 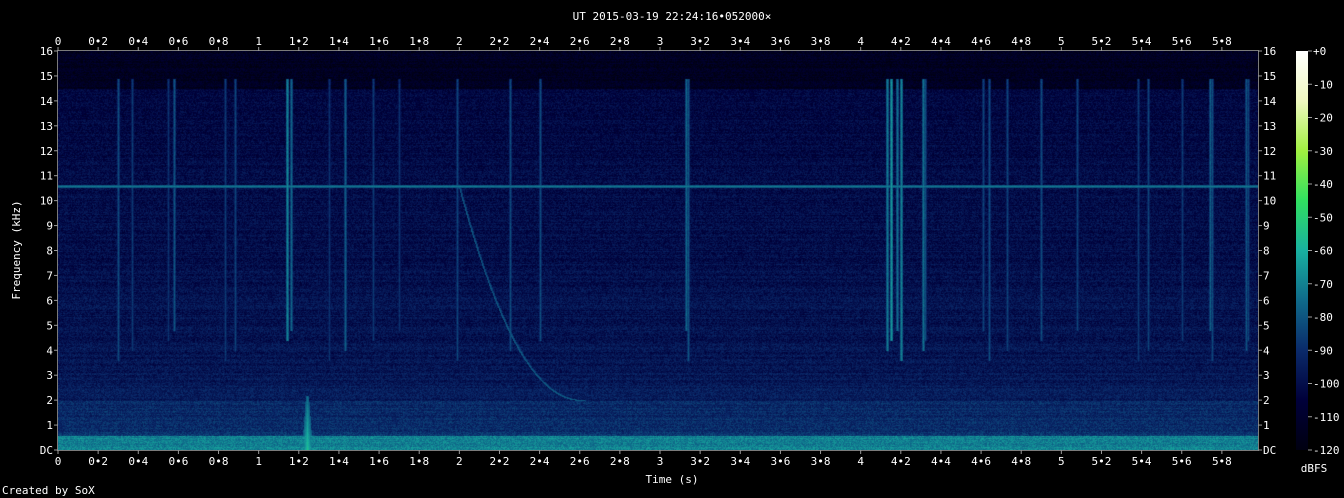 I want to click on y-axis-label: Frequency (kHz), so click(x=16, y=249).